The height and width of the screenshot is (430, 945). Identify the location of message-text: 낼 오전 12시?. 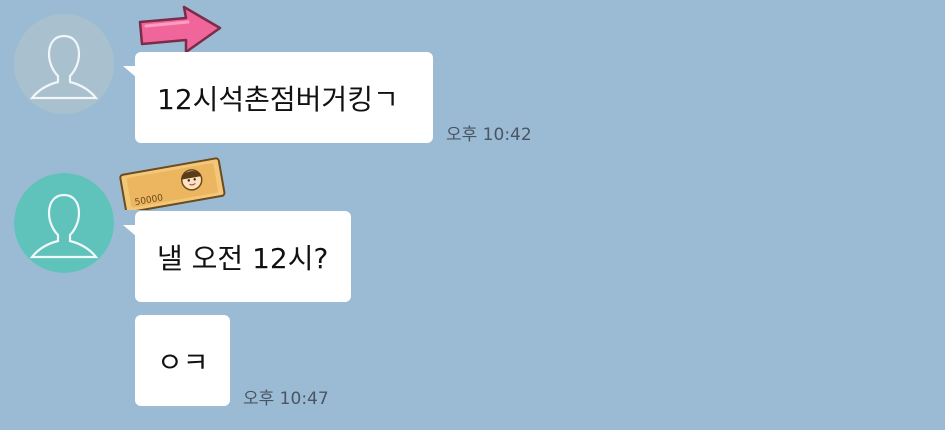
(243, 258).